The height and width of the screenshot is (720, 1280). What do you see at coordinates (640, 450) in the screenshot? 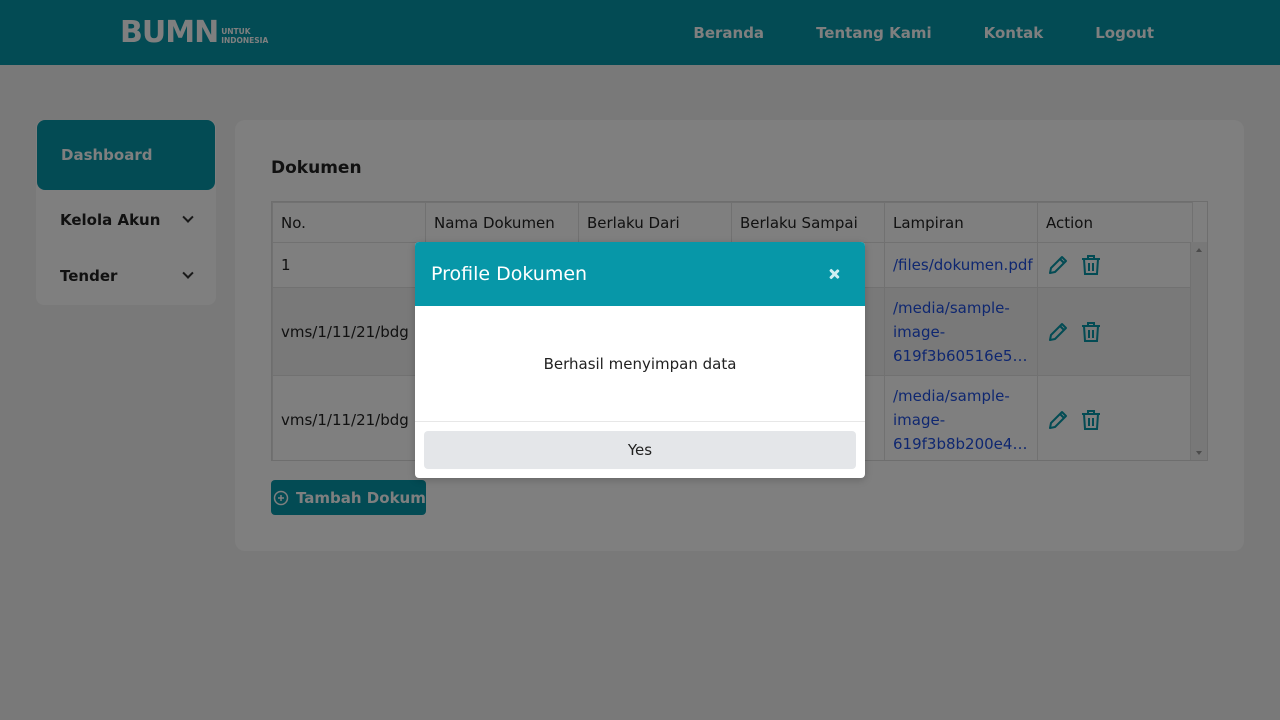
I see `yes-button: Yes` at bounding box center [640, 450].